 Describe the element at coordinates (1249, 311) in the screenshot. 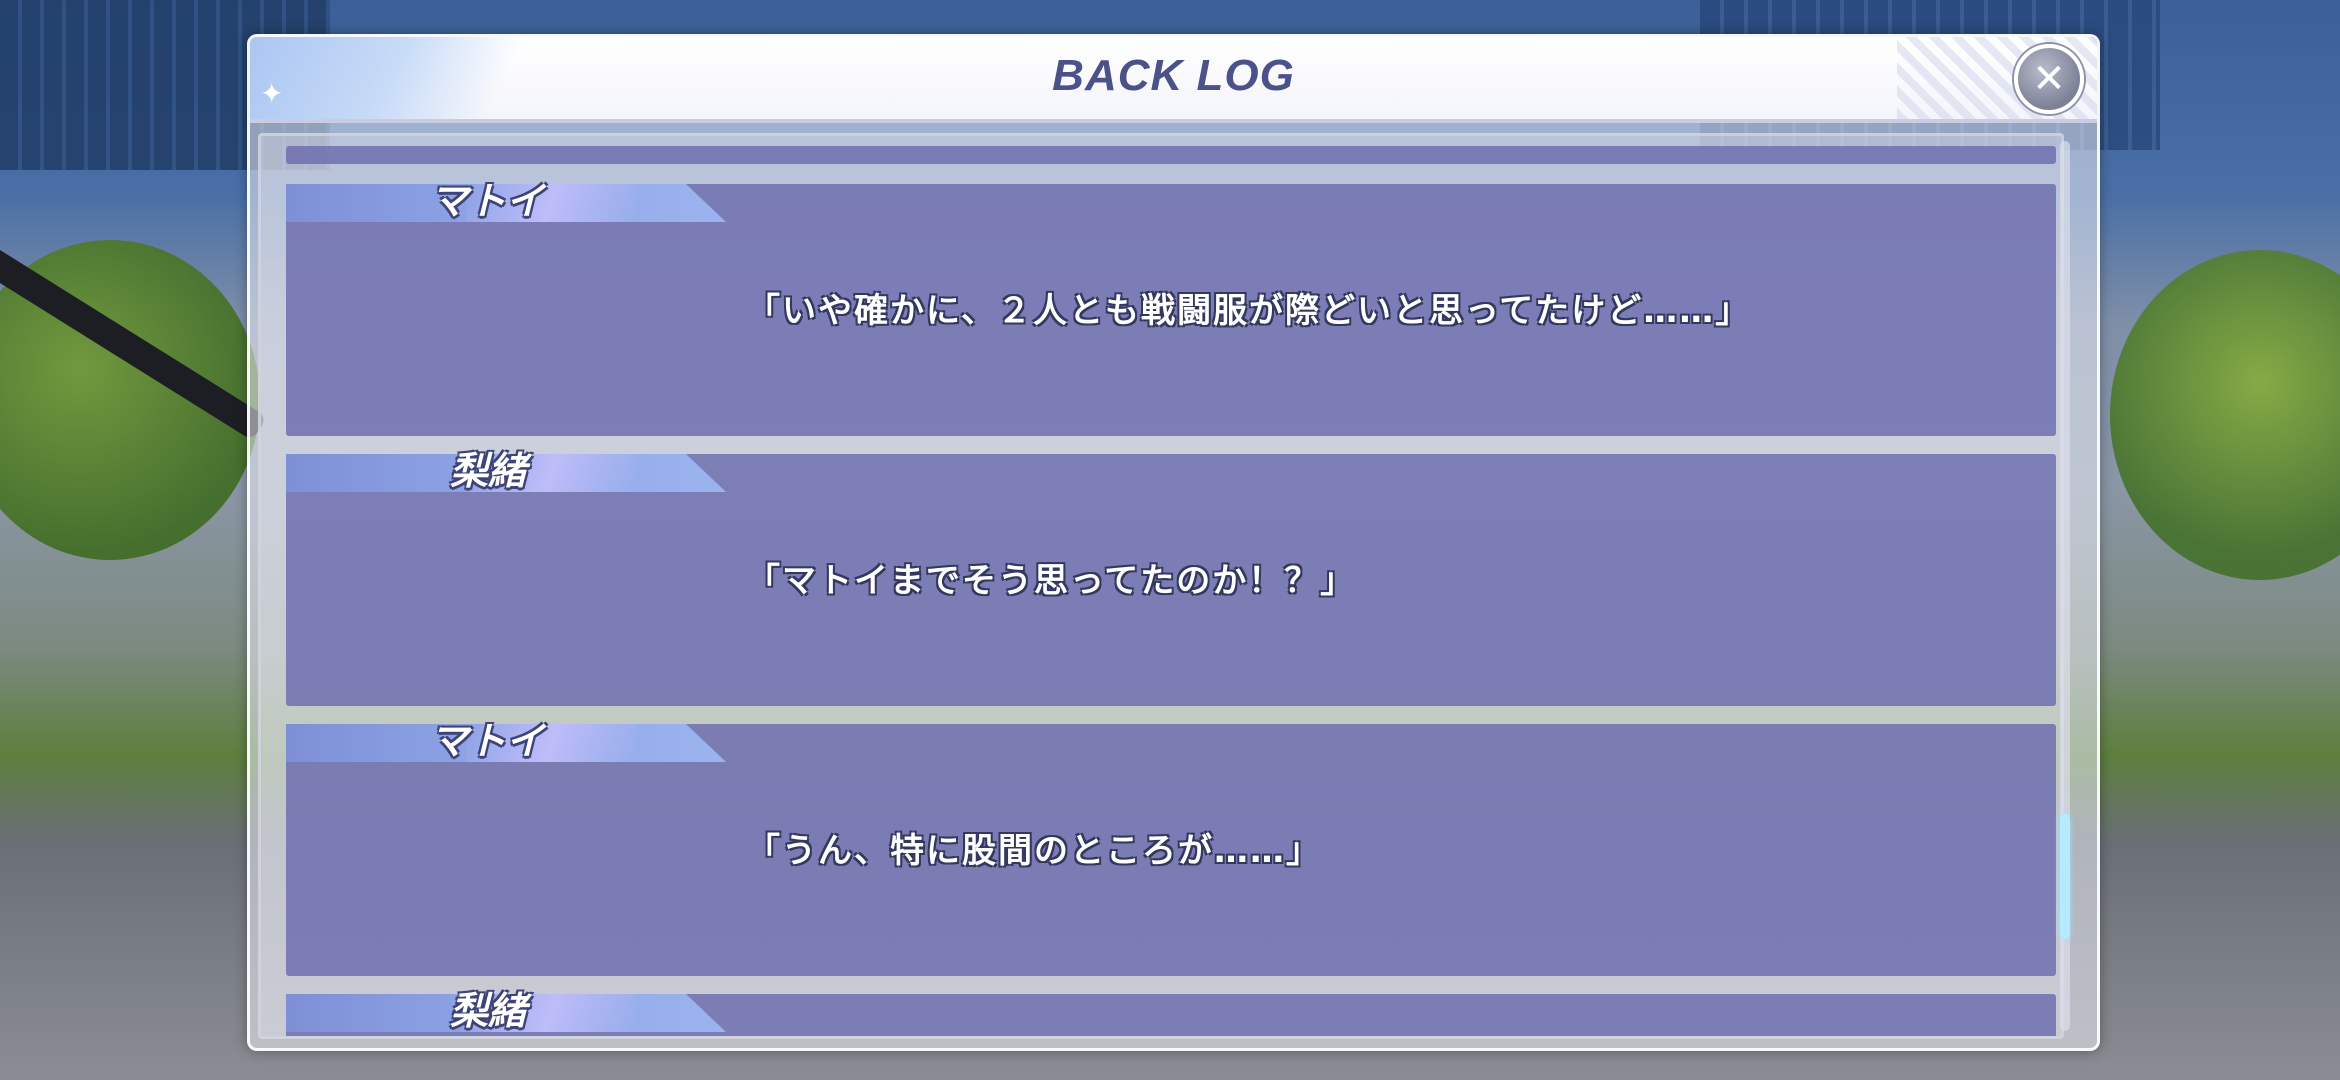

I see `log-entry-text: 「いや確かに、２人とも戦闘服が際どいと思ってたけど……」` at that location.